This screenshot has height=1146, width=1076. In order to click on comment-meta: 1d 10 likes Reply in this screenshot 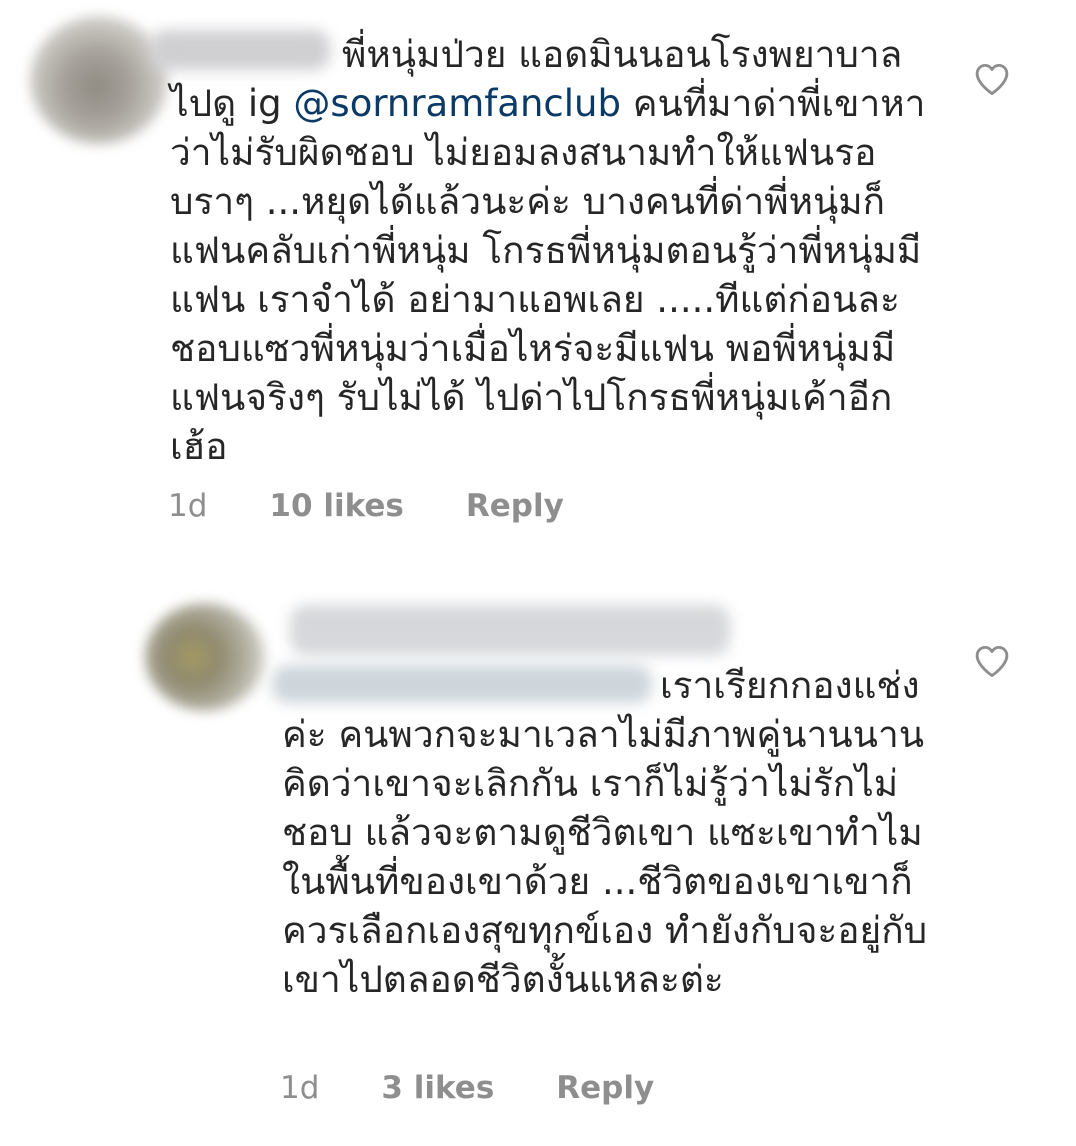, I will do `click(366, 506)`.